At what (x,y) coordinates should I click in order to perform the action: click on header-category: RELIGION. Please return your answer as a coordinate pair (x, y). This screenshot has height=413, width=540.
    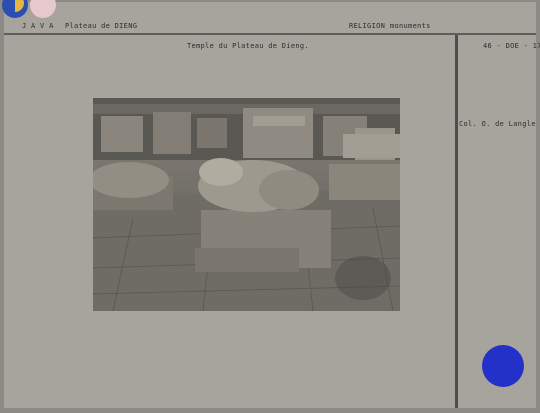
    Looking at the image, I should click on (367, 26).